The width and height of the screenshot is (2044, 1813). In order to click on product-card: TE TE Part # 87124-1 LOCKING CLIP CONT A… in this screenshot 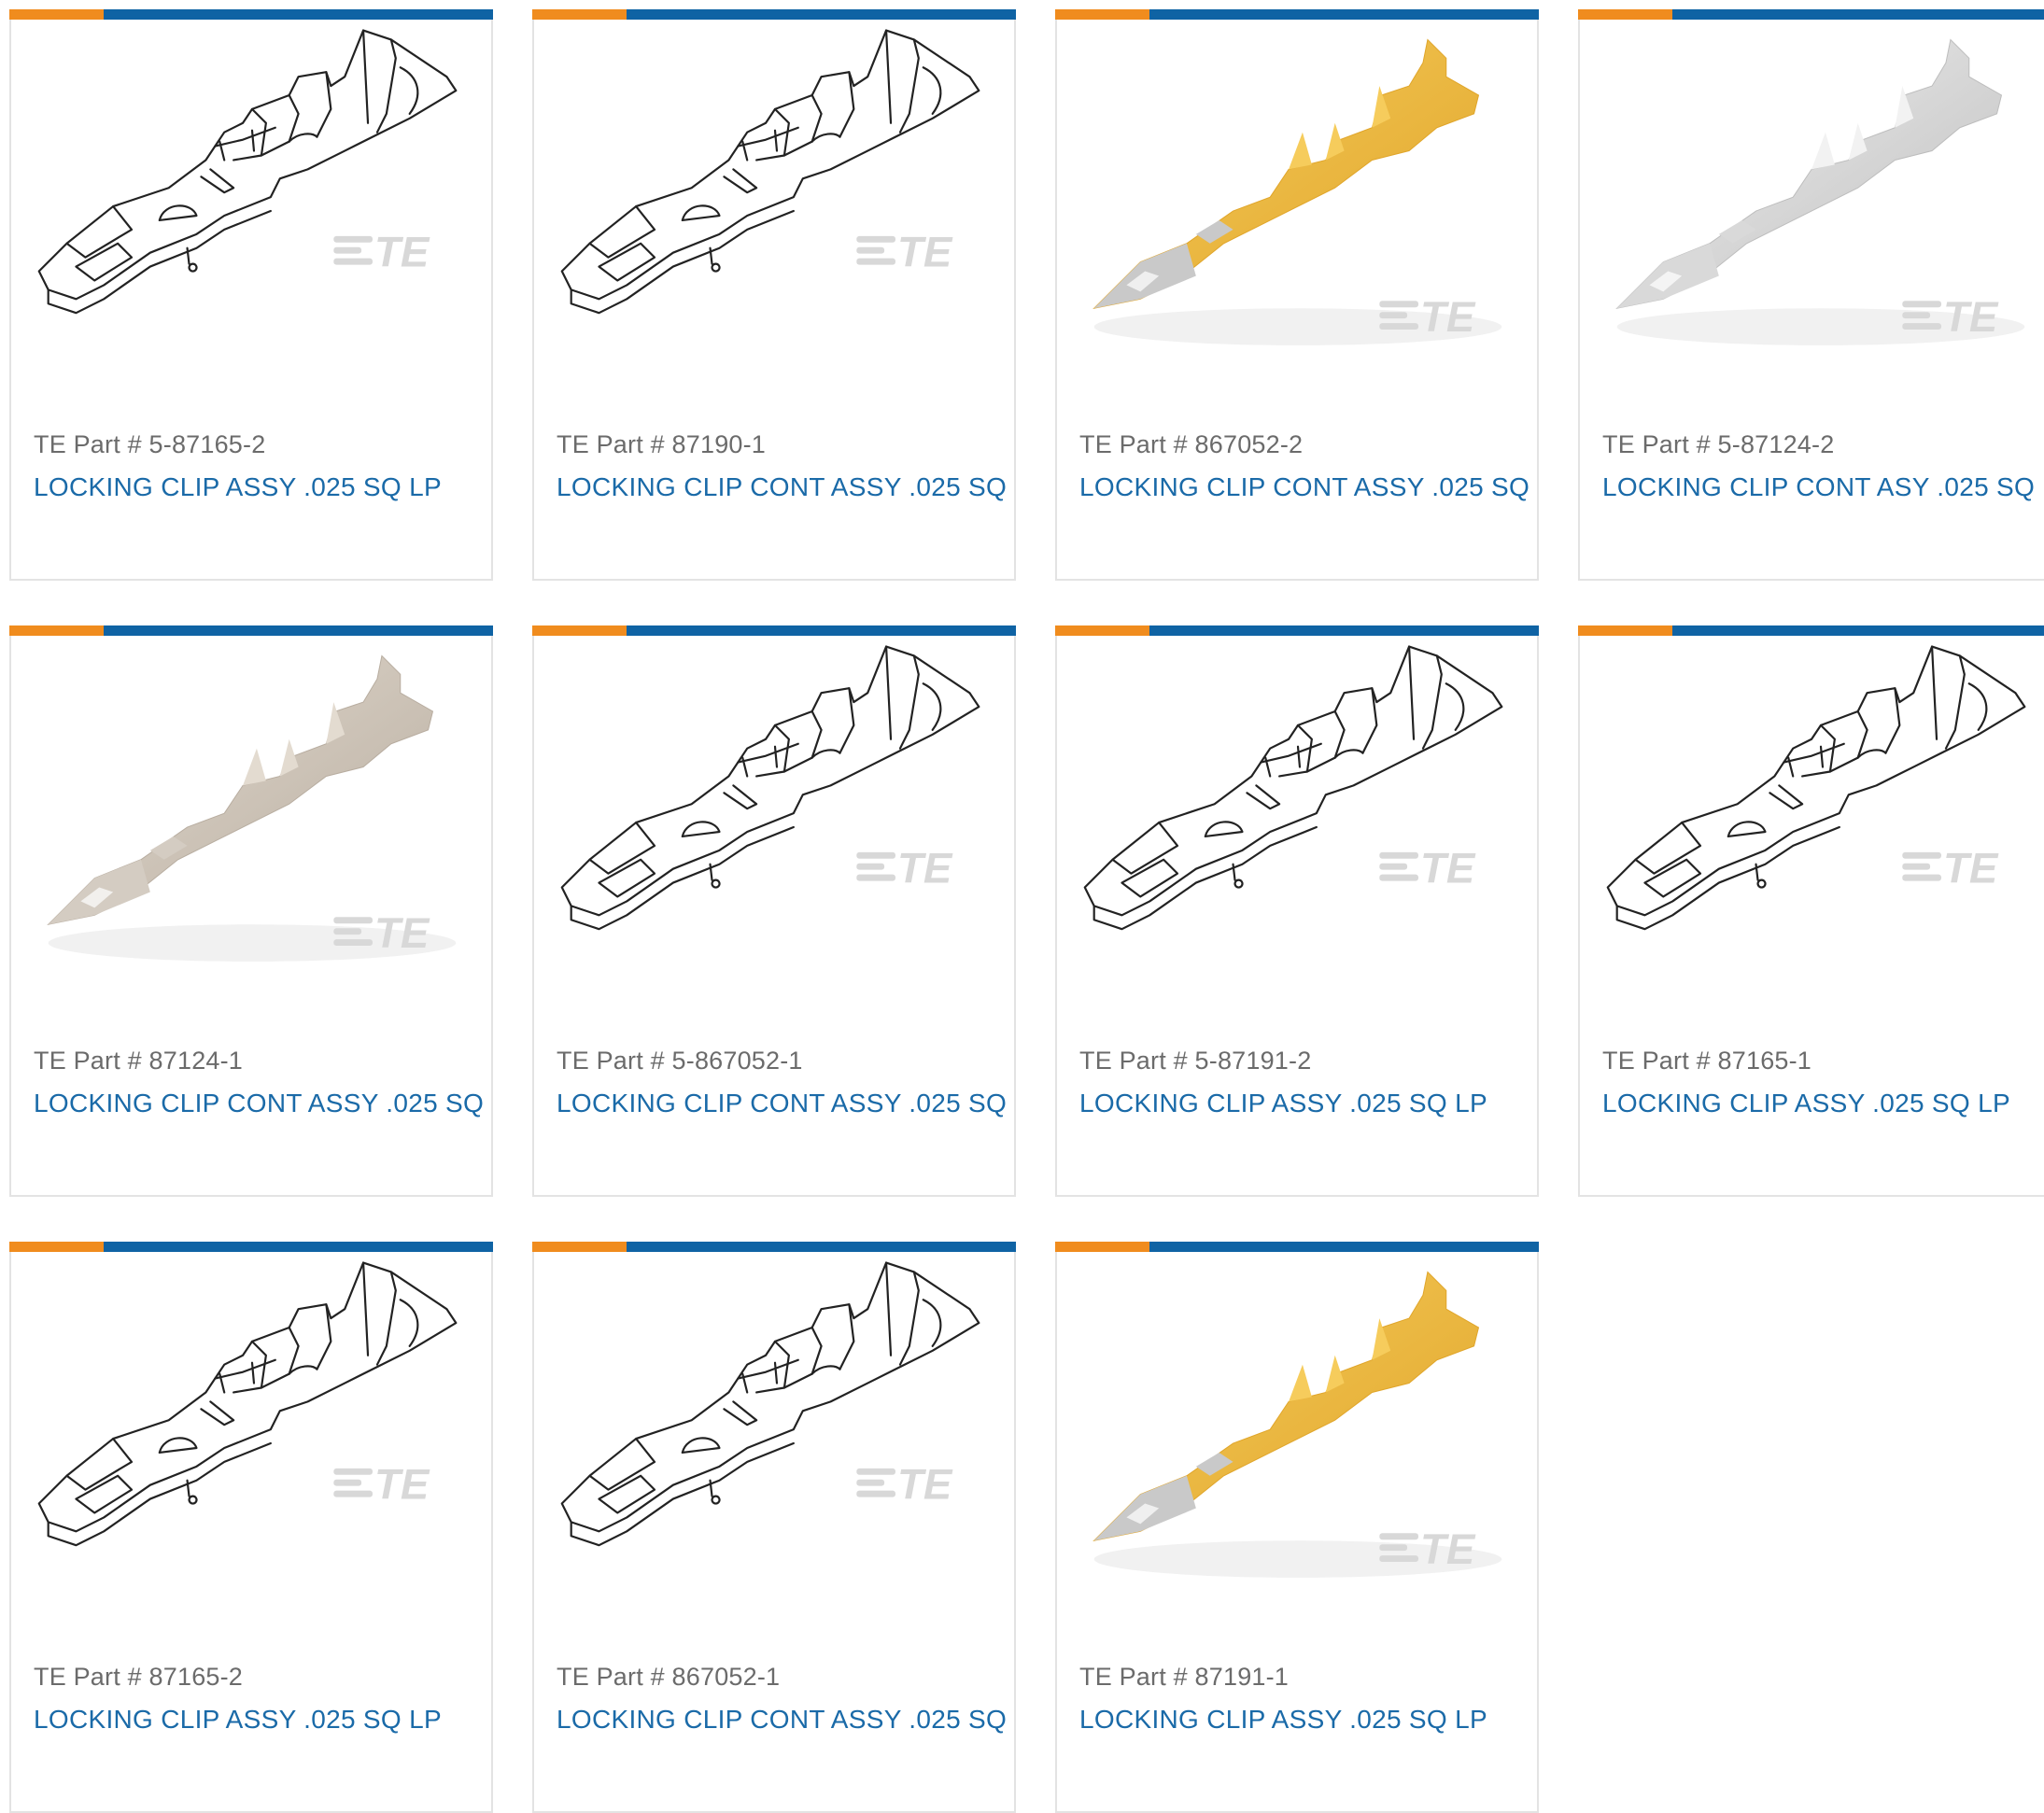, I will do `click(251, 911)`.